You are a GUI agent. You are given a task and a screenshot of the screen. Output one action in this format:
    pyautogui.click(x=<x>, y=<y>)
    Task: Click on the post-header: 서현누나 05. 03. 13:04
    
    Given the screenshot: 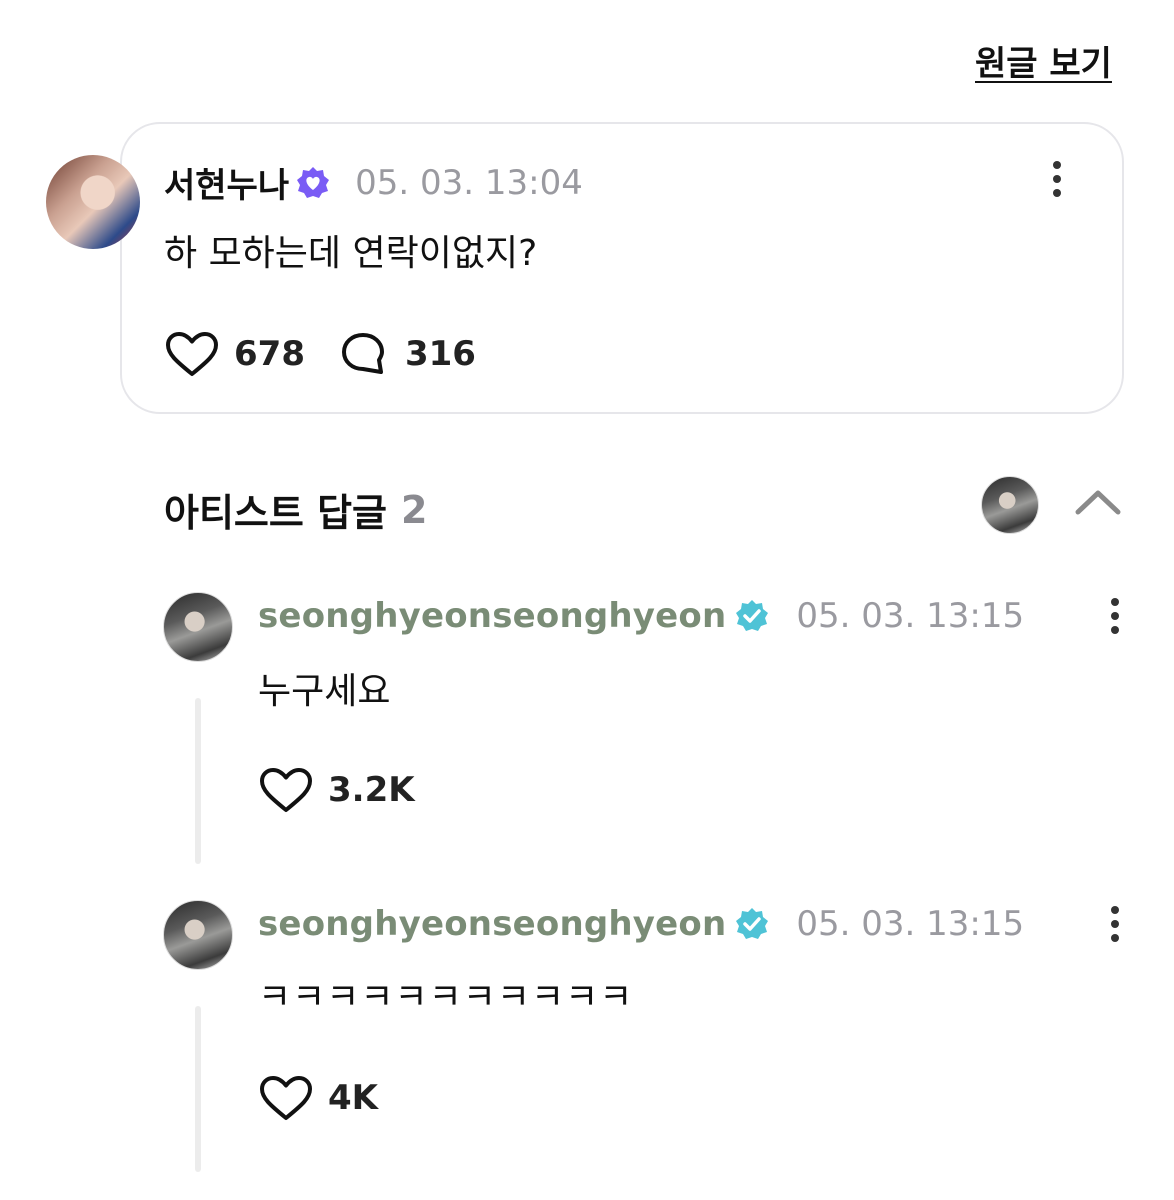 What is the action you would take?
    pyautogui.click(x=373, y=182)
    